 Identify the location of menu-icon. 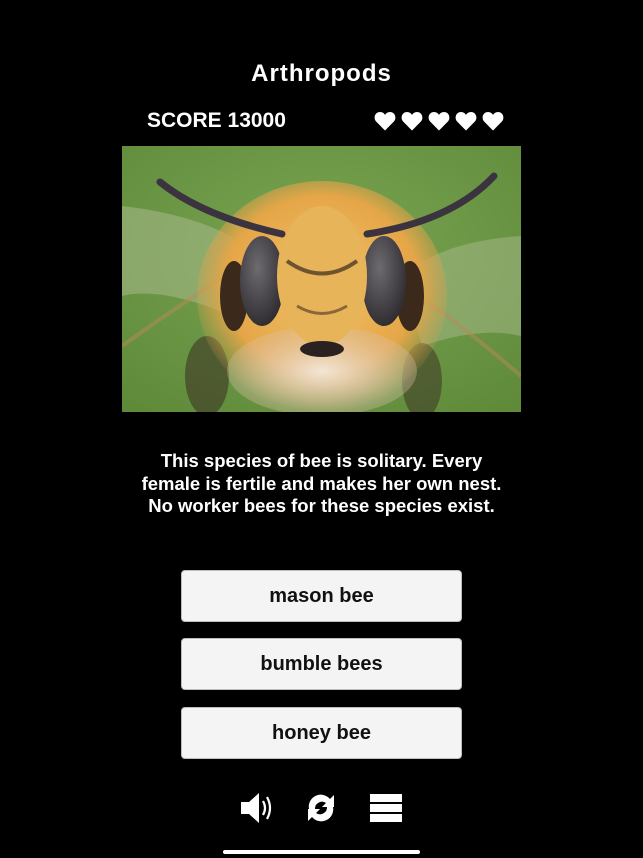
(386, 808).